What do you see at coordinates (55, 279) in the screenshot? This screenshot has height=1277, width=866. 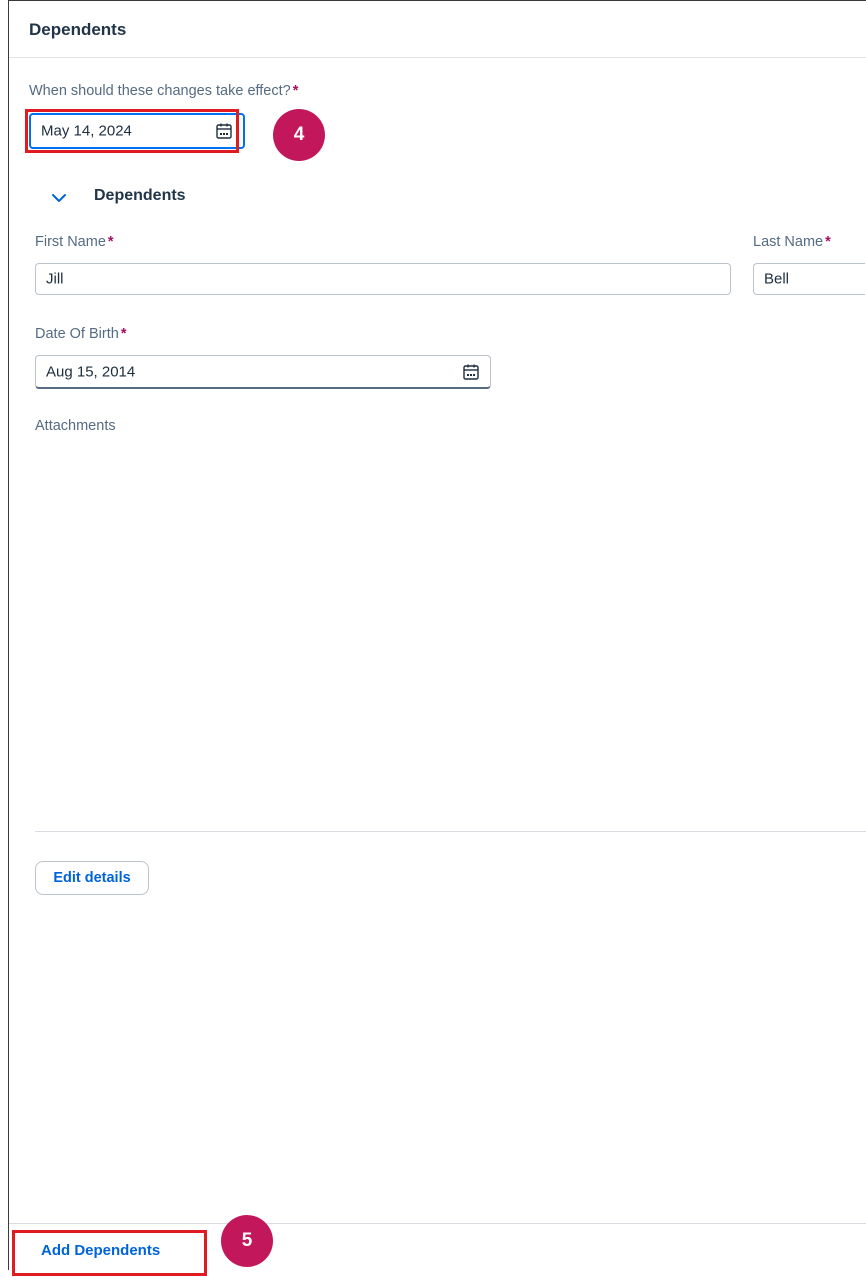 I see `first-name-value: Jill` at bounding box center [55, 279].